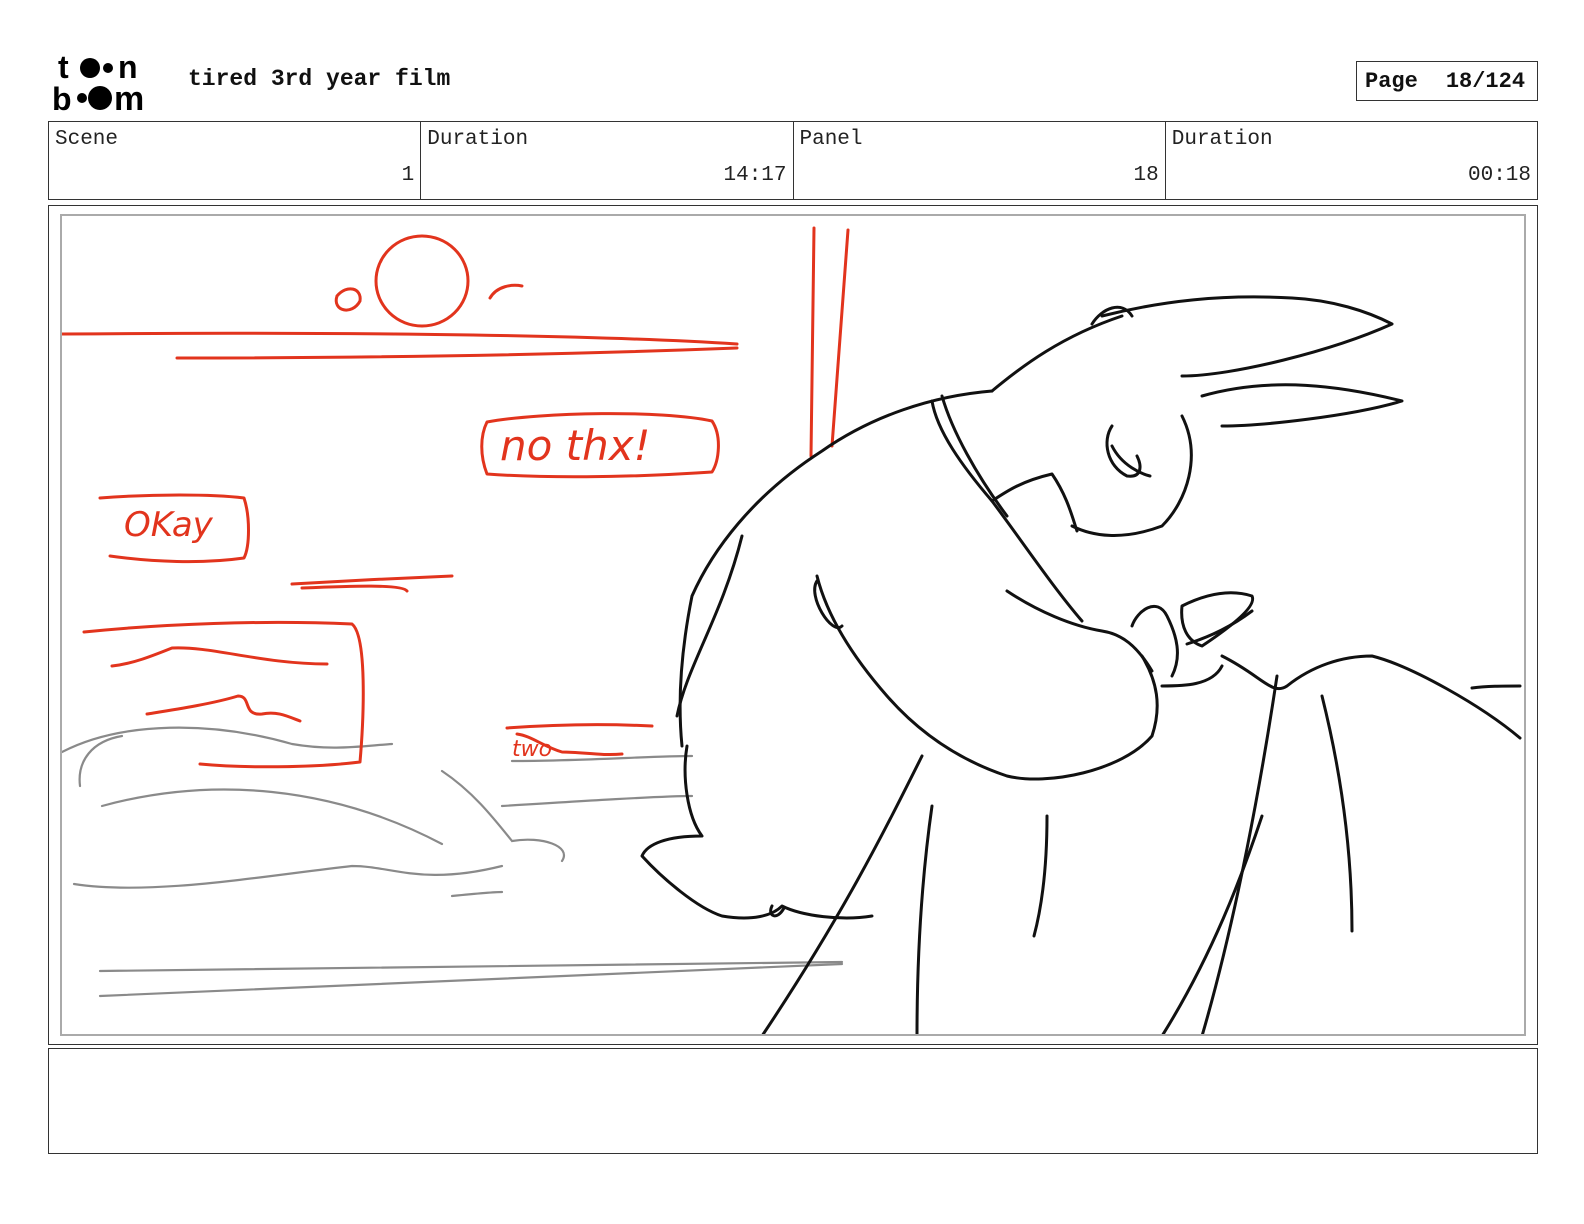 This screenshot has height=1224, width=1584. I want to click on logo-graphic: t n b m, so click(98, 83).